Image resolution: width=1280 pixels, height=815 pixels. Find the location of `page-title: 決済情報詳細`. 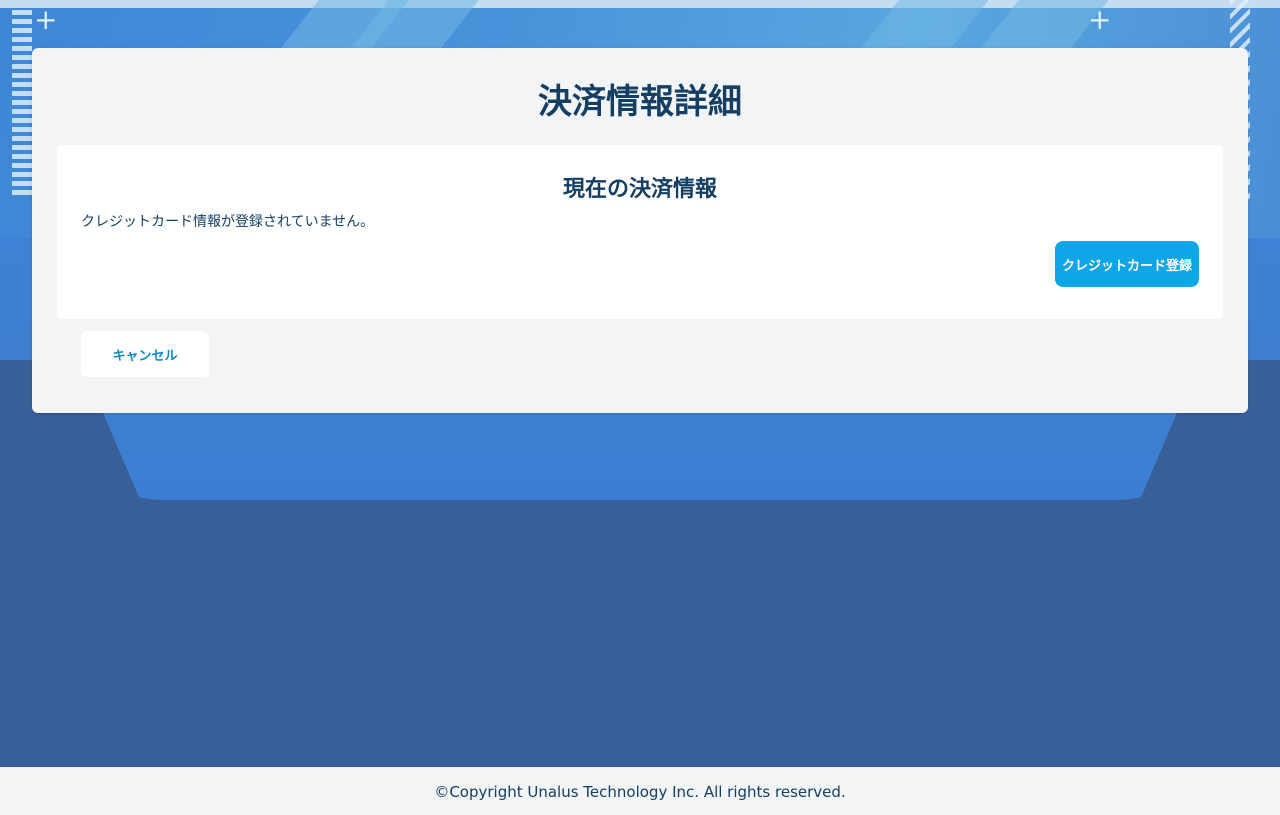

page-title: 決済情報詳細 is located at coordinates (640, 102).